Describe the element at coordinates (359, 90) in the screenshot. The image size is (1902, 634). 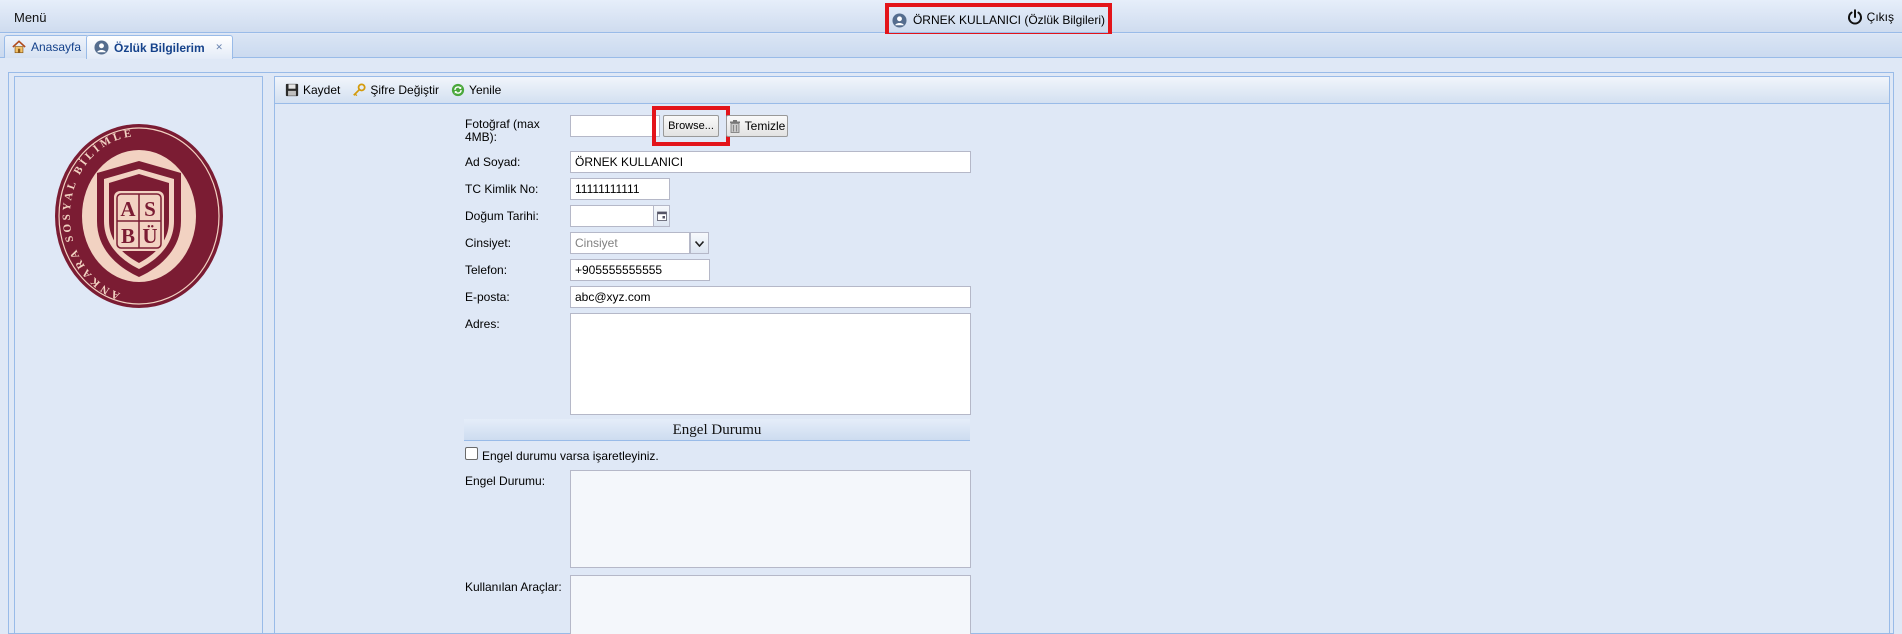
I see `key-icon` at that location.